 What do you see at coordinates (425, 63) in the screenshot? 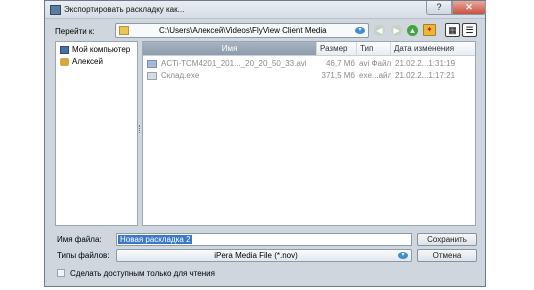
I see `file-date: 21.02.2...1:31:19` at bounding box center [425, 63].